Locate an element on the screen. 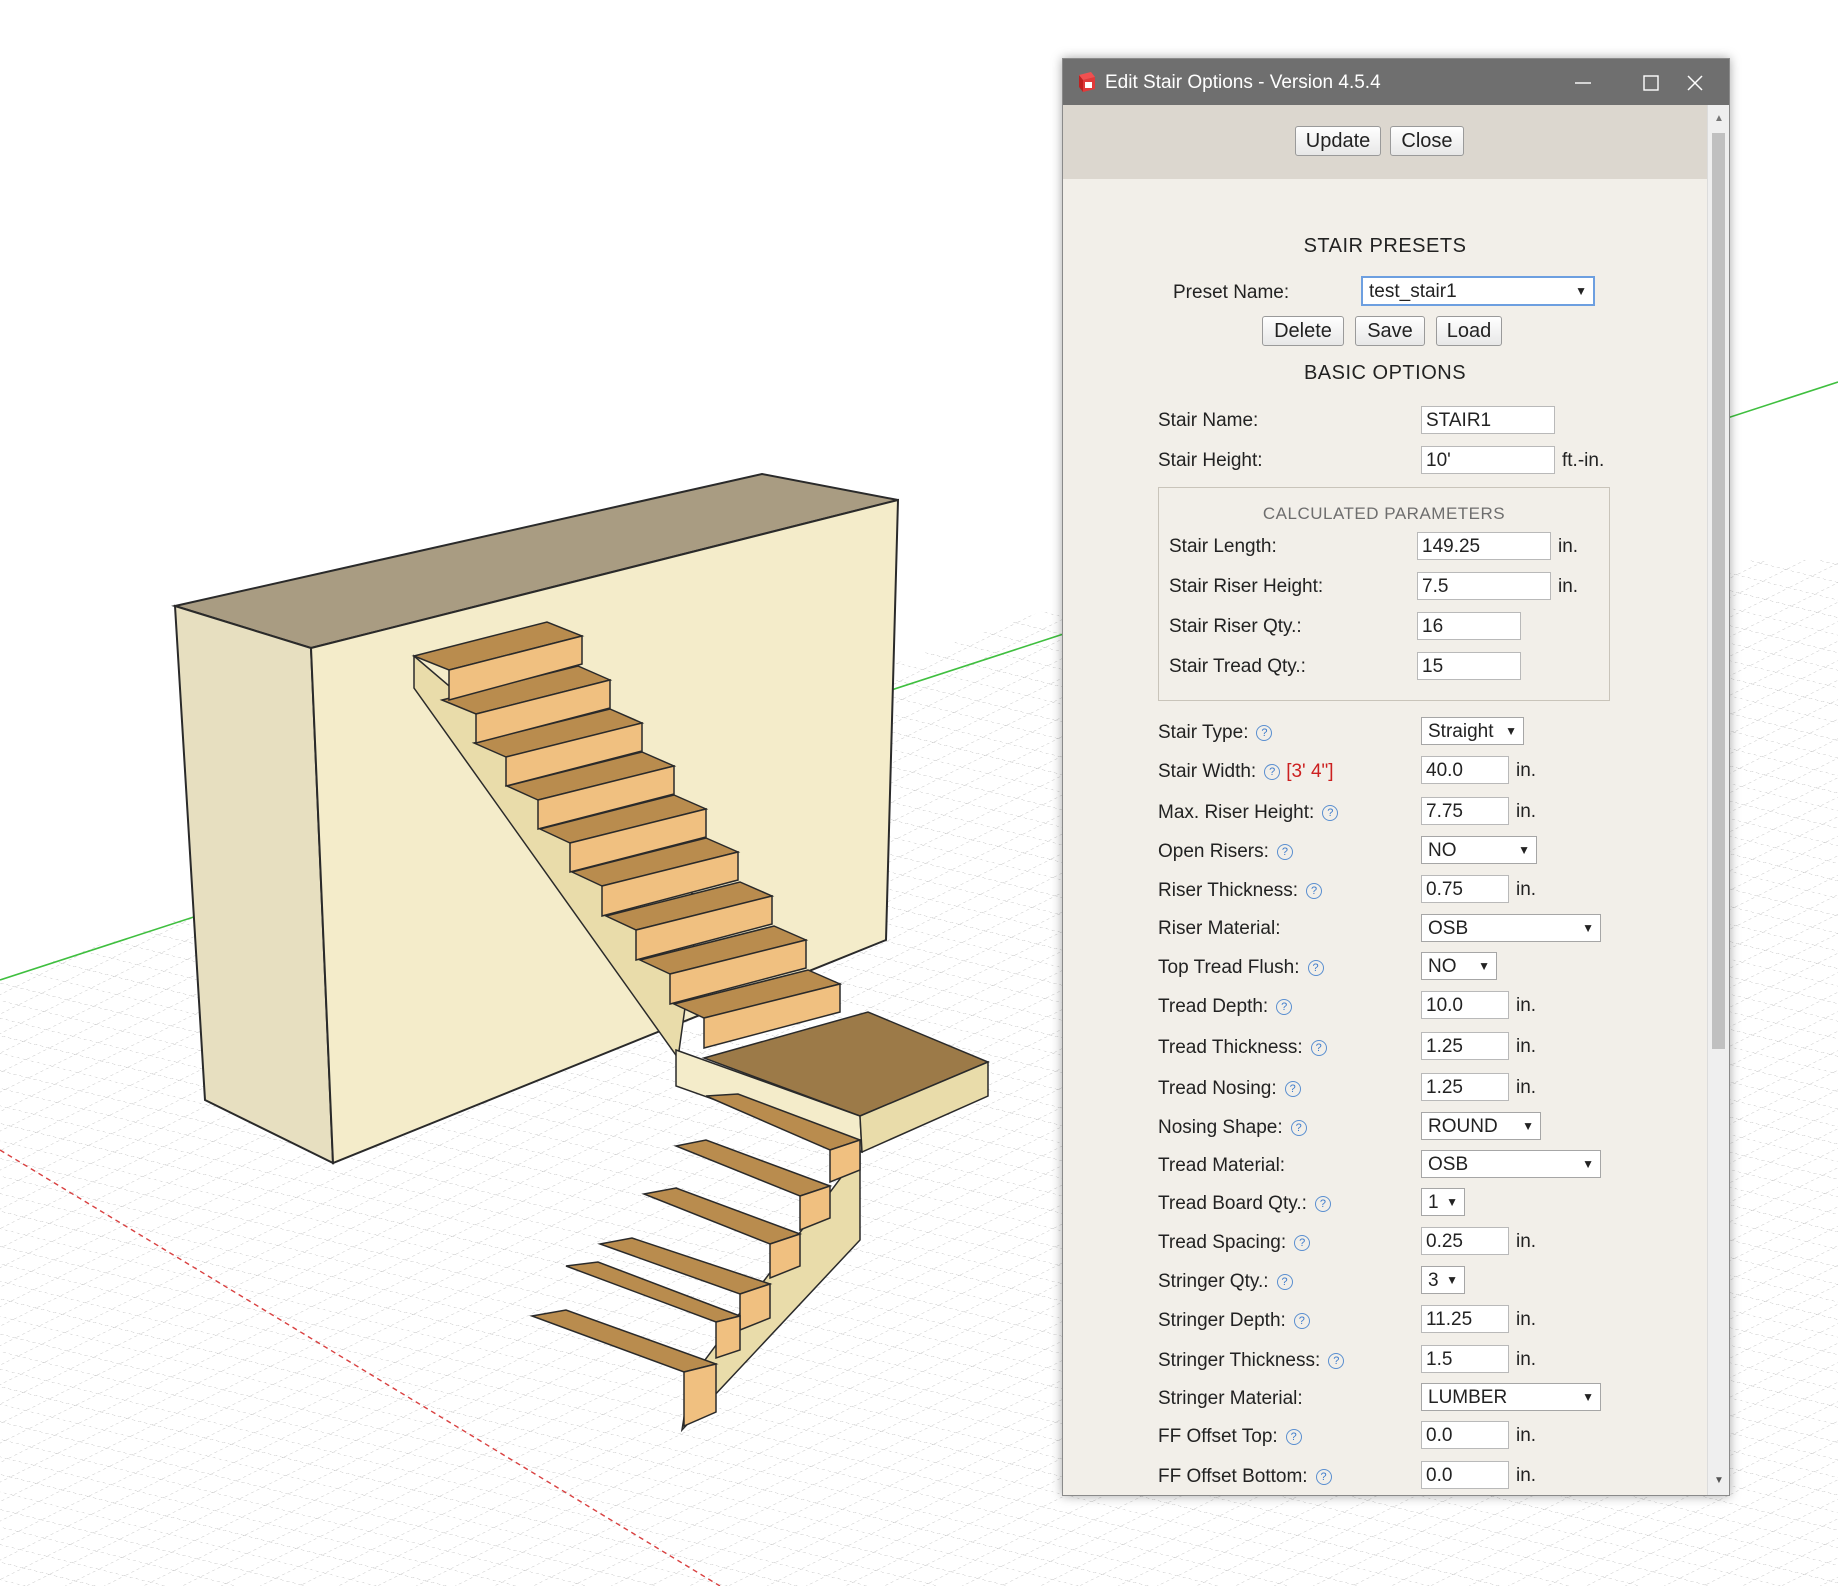  tread-nosing-label: Tread Nosing:? is located at coordinates (1229, 1089).